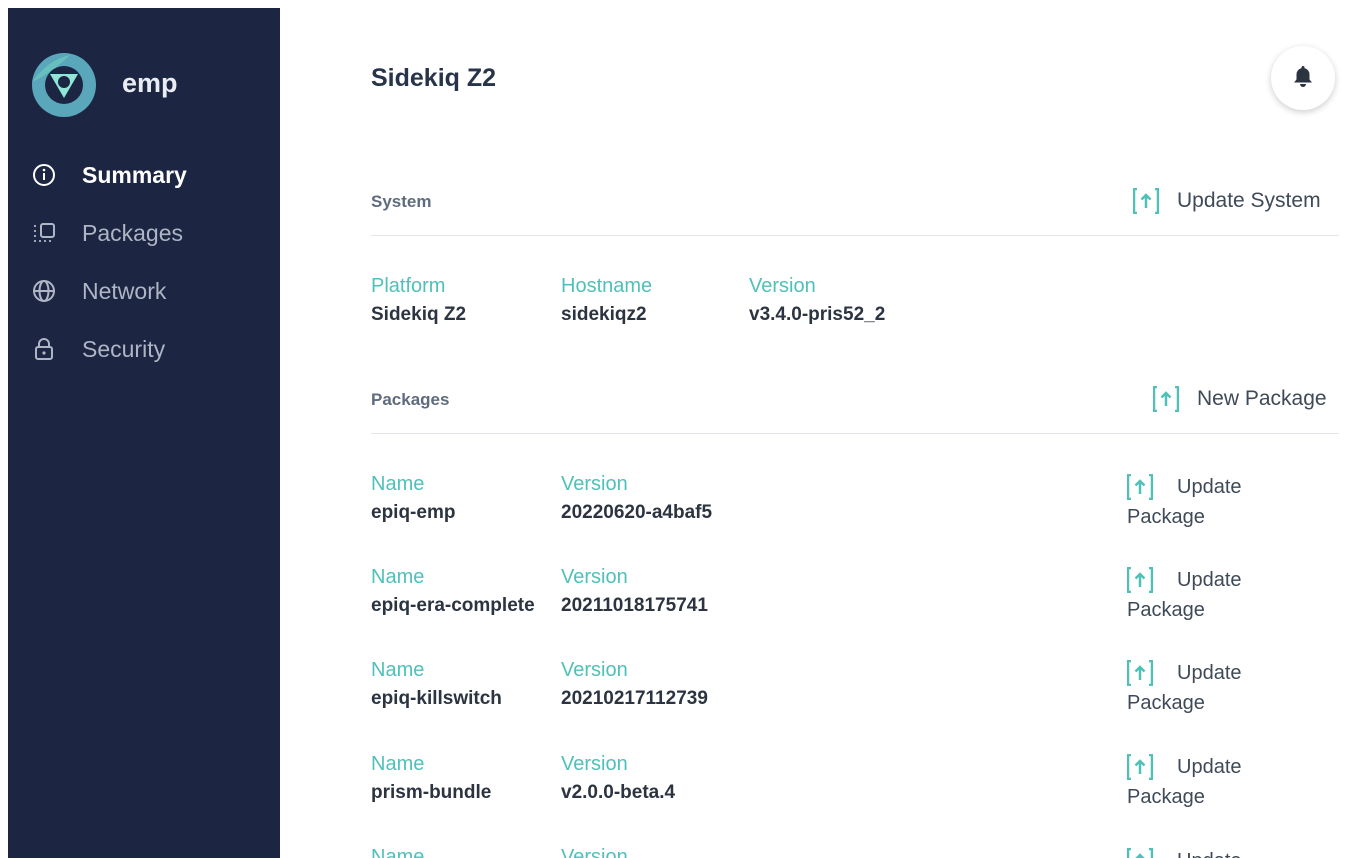 The image size is (1353, 858). I want to click on sidebar-item-label: Network, so click(124, 290).